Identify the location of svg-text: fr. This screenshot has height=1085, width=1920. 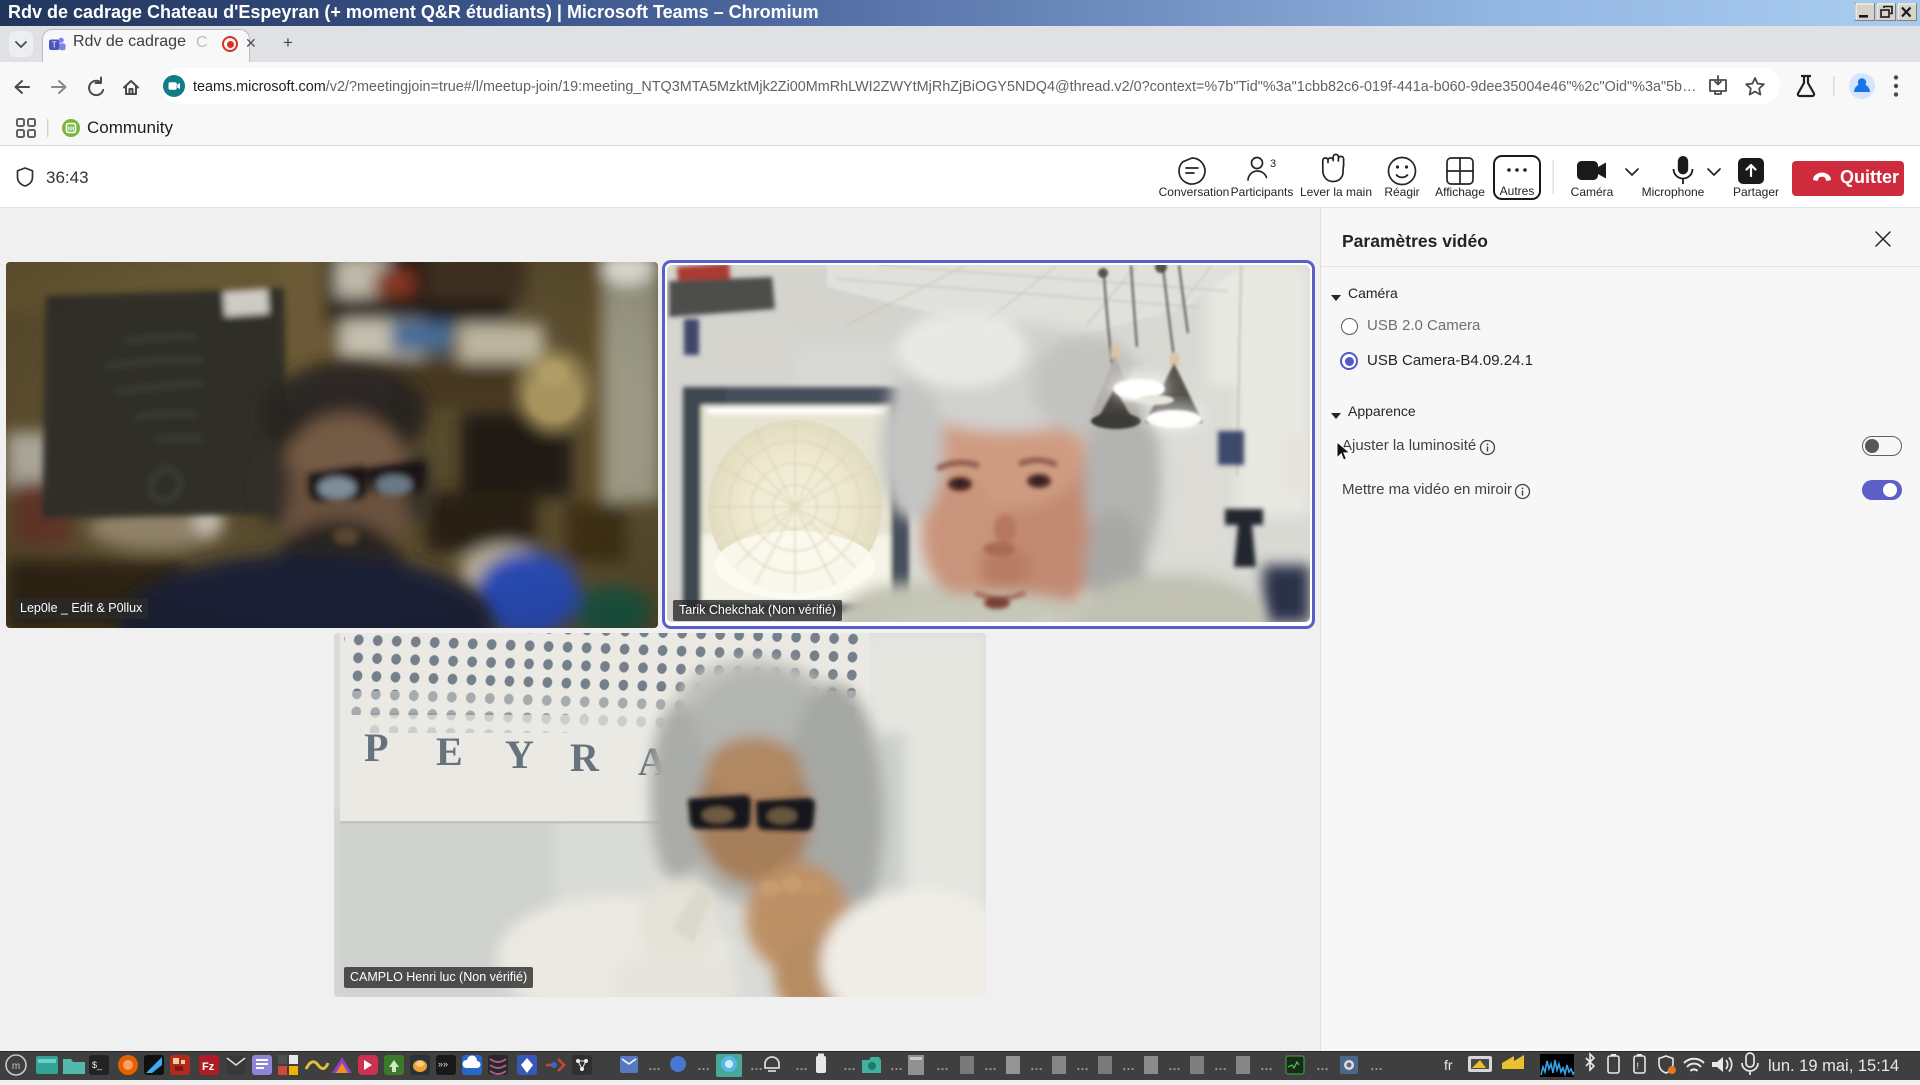
(1448, 1065).